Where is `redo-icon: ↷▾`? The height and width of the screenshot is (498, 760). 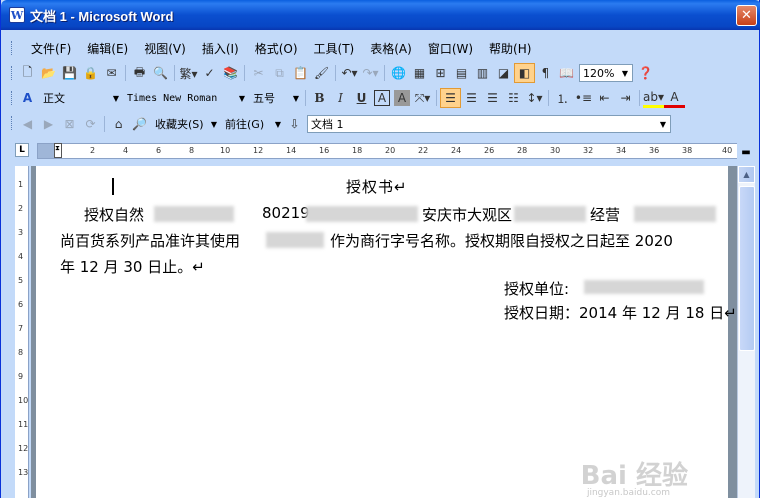
redo-icon: ↷▾ is located at coordinates (370, 73).